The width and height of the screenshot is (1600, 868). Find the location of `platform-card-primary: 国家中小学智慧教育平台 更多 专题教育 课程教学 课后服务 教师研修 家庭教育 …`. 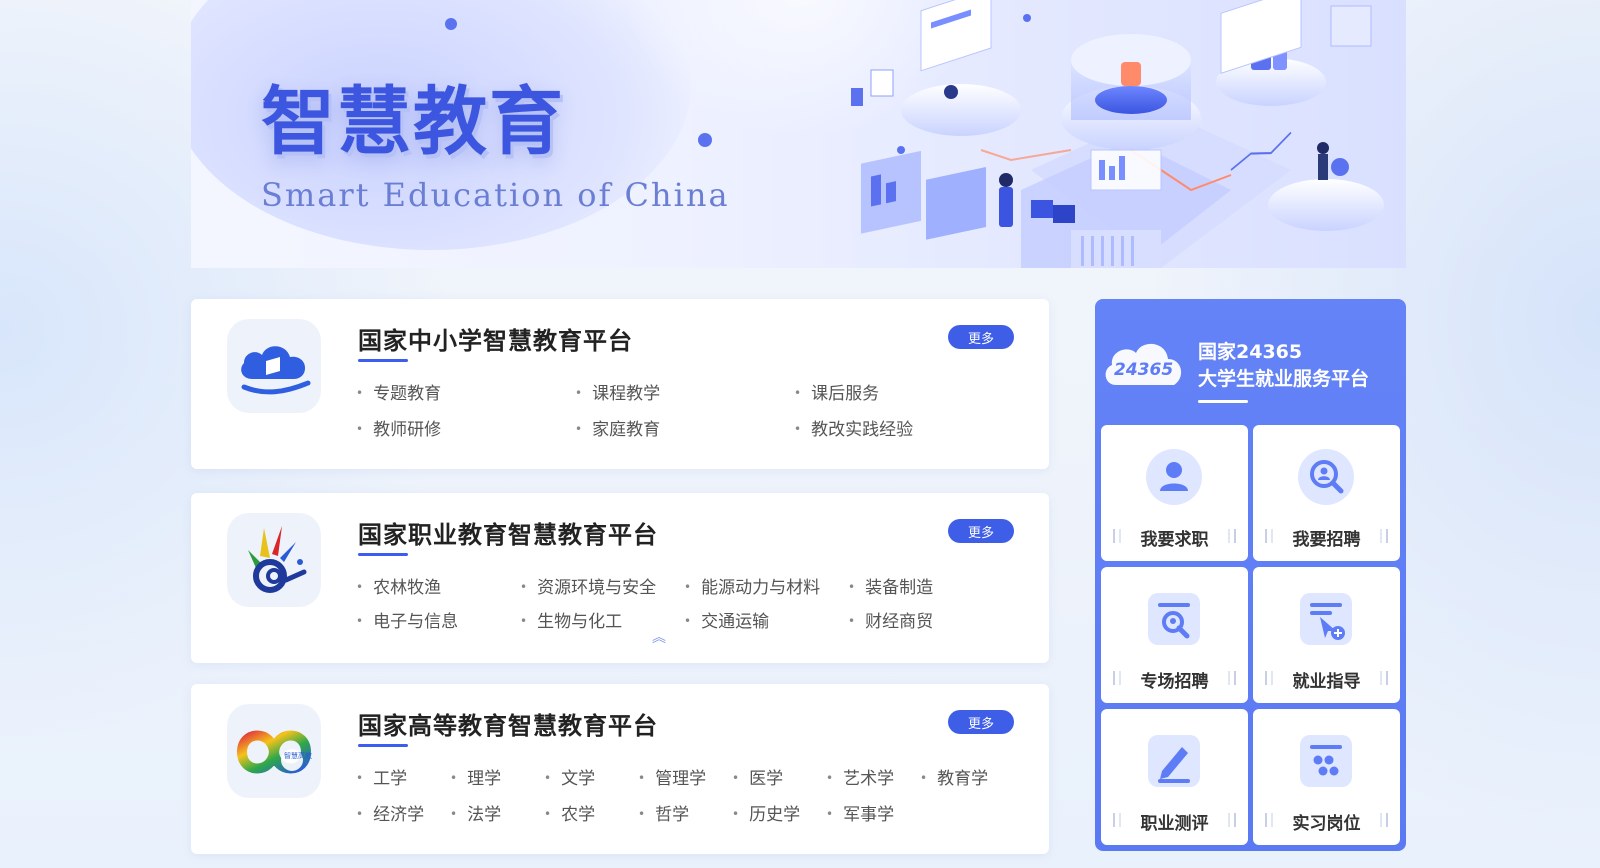

platform-card-primary: 国家中小学智慧教育平台 更多 专题教育 课程教学 课后服务 教师研修 家庭教育 … is located at coordinates (620, 384).